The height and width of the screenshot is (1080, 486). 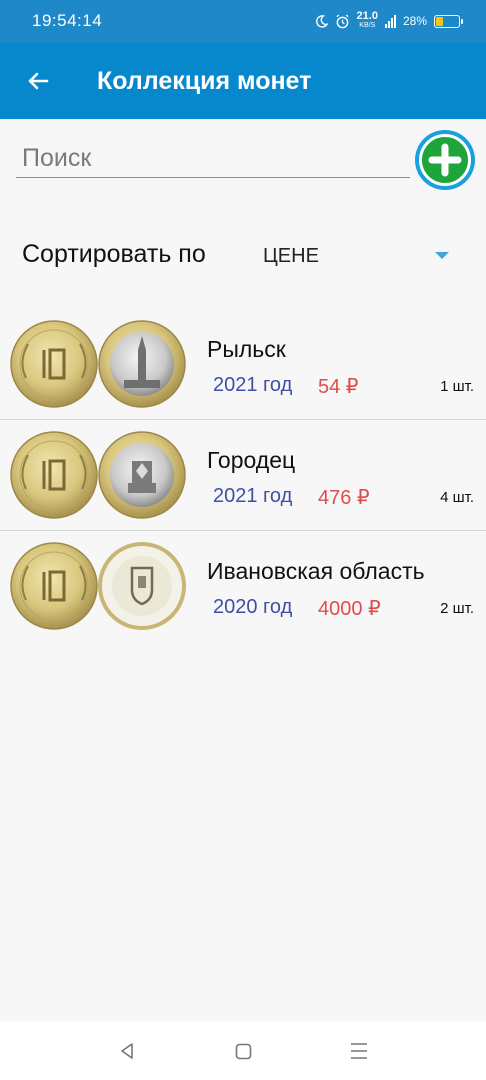 What do you see at coordinates (457, 386) in the screenshot?
I see `coin-quantity: 1 шт.` at bounding box center [457, 386].